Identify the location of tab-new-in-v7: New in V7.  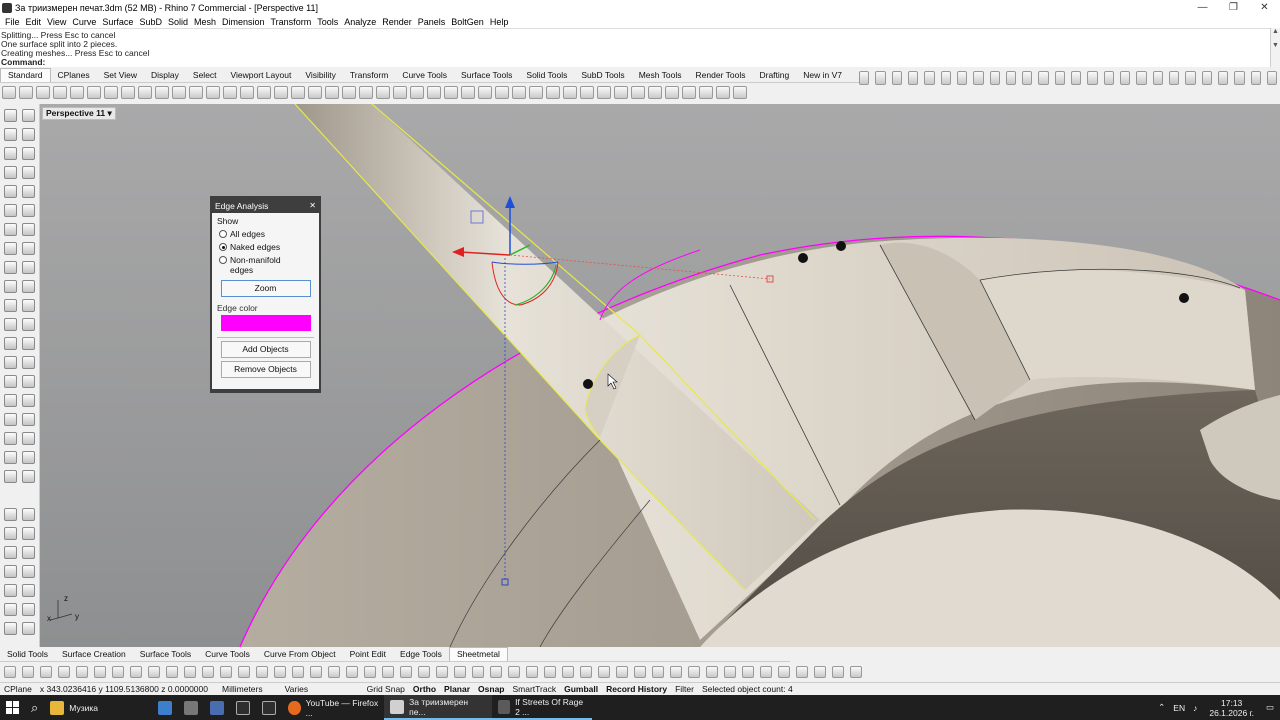
(822, 75).